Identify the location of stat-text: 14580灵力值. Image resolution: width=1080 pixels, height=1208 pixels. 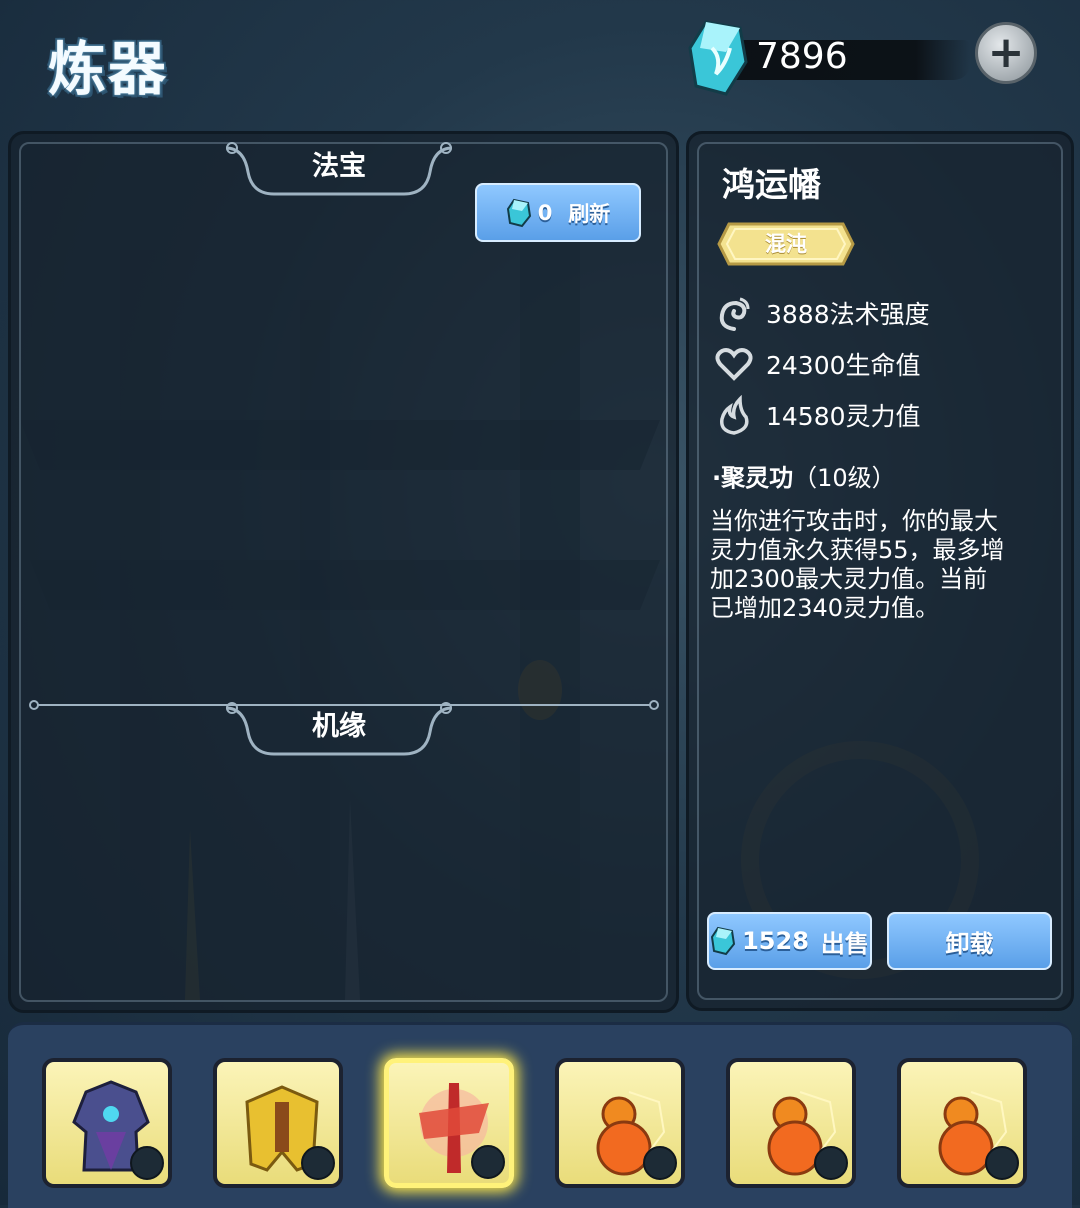
(843, 416).